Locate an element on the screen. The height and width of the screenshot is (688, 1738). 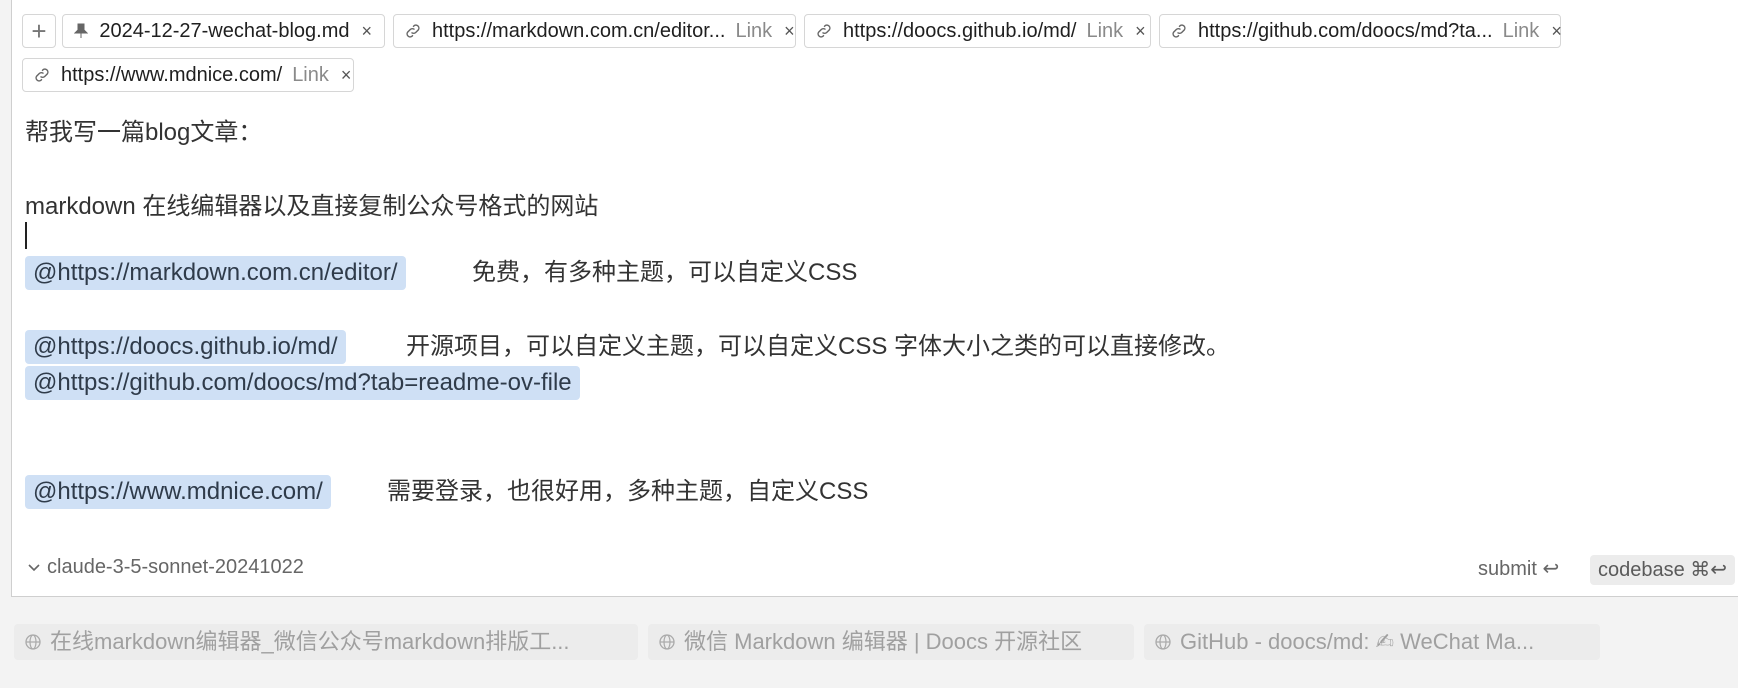
add-context-button: + is located at coordinates (39, 31).